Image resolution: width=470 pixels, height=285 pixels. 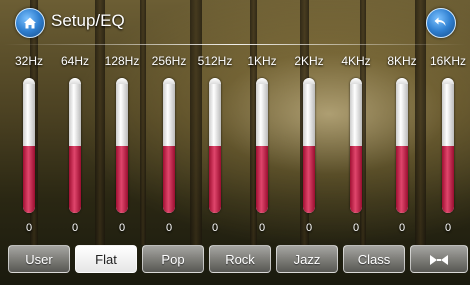 I want to click on eq-band: 8KHz 0, so click(x=402, y=149).